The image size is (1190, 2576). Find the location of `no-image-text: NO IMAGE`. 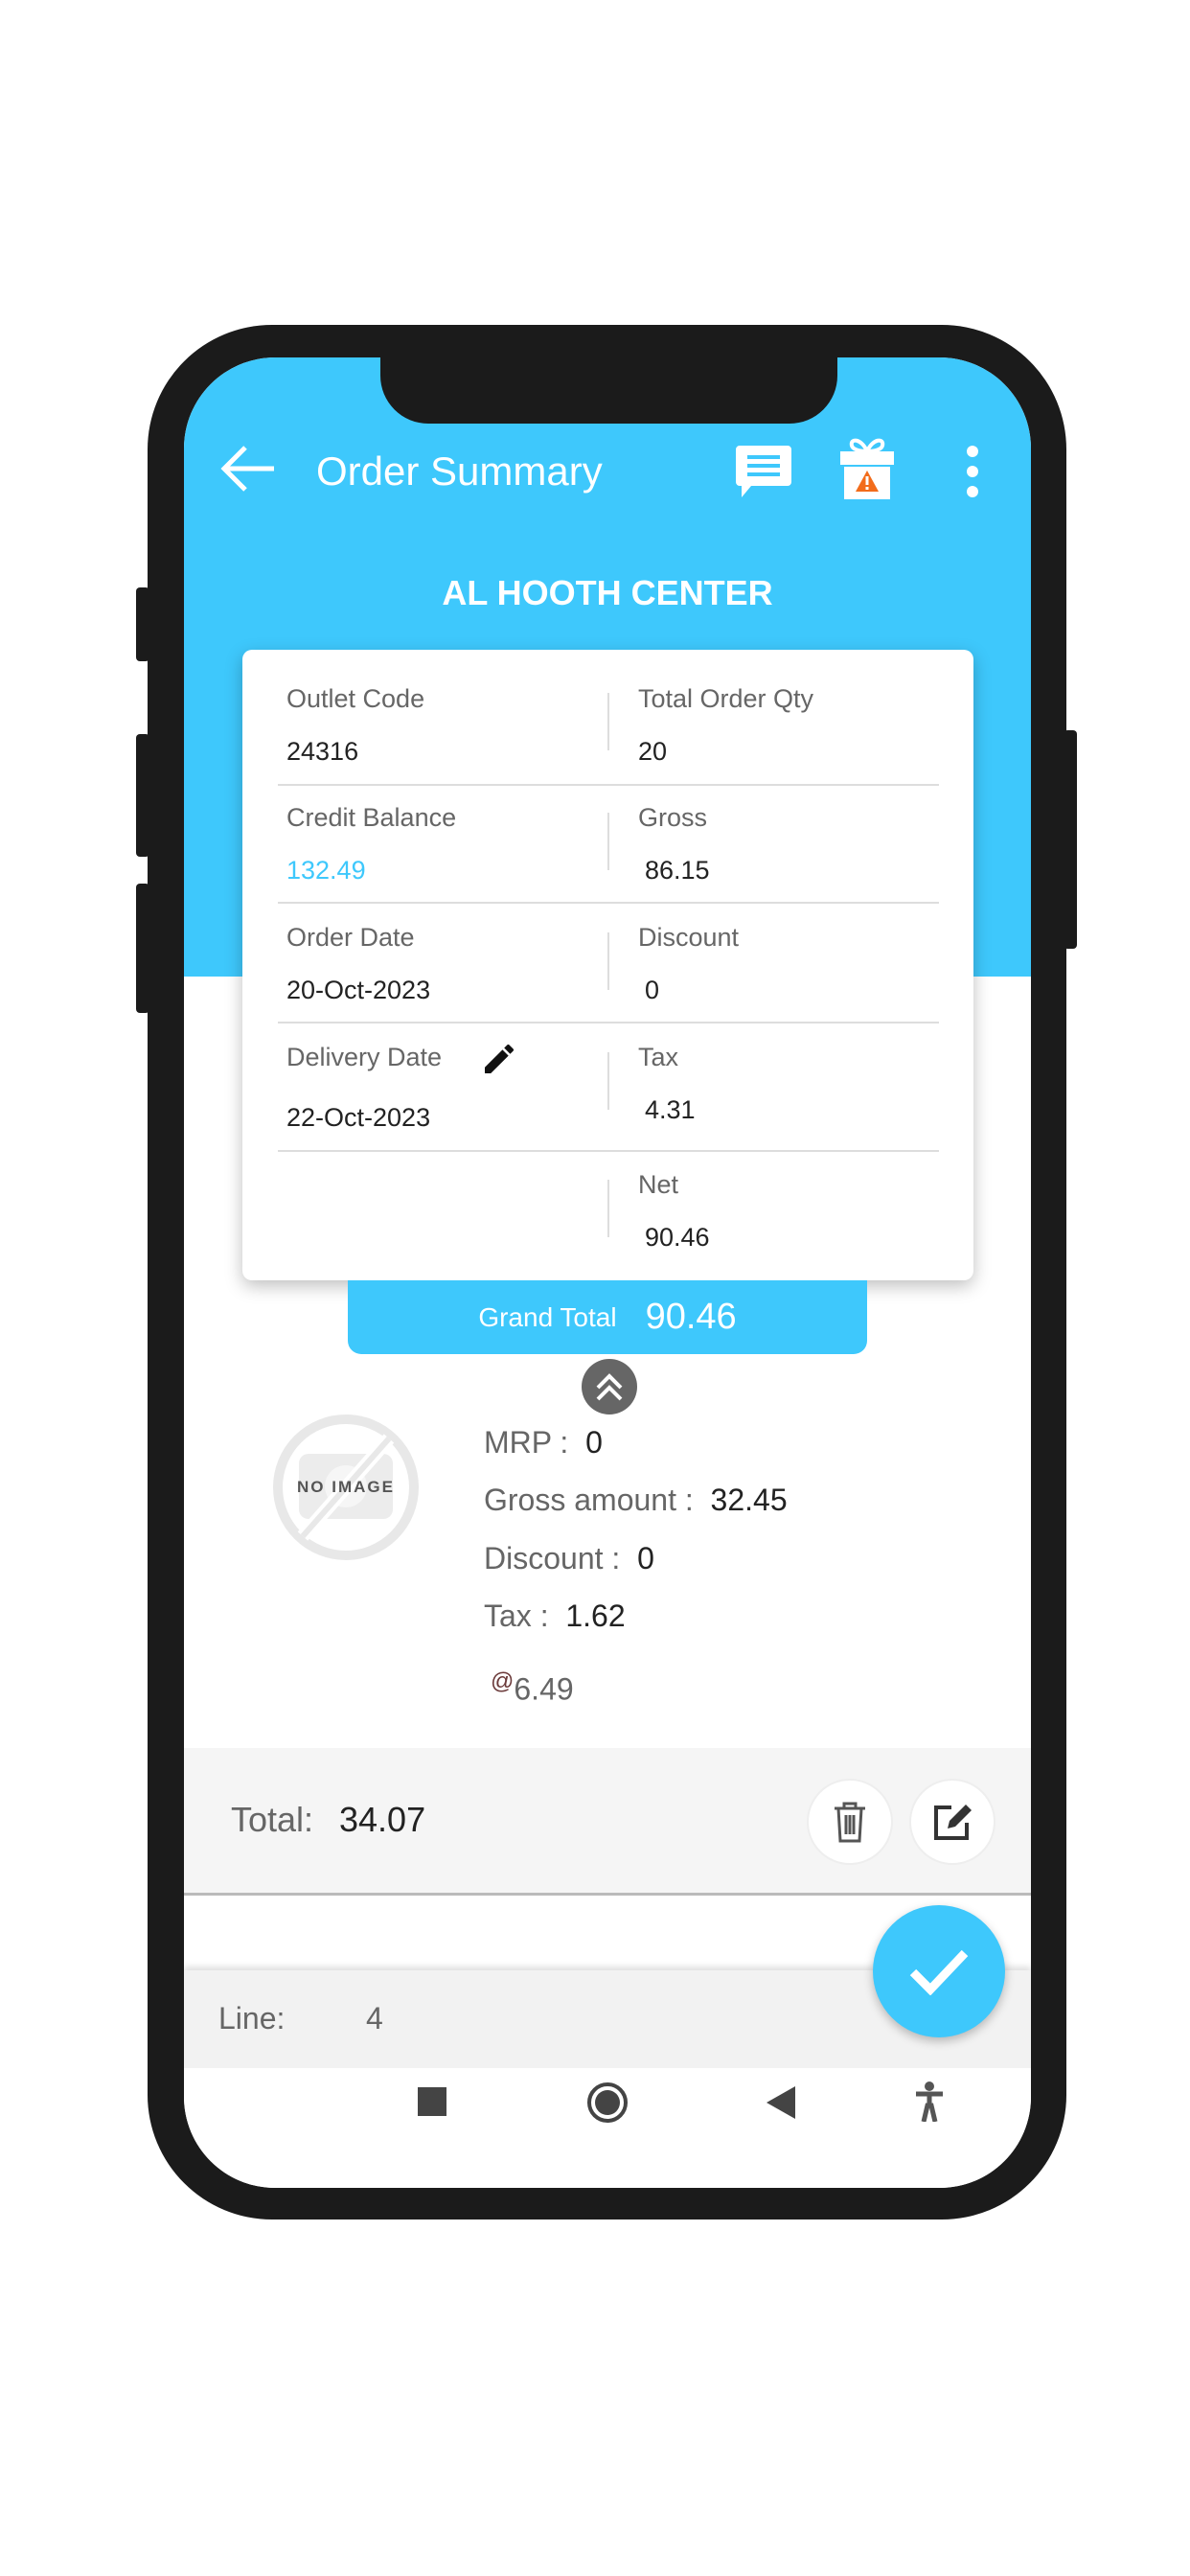

no-image-text: NO IMAGE is located at coordinates (346, 1487).